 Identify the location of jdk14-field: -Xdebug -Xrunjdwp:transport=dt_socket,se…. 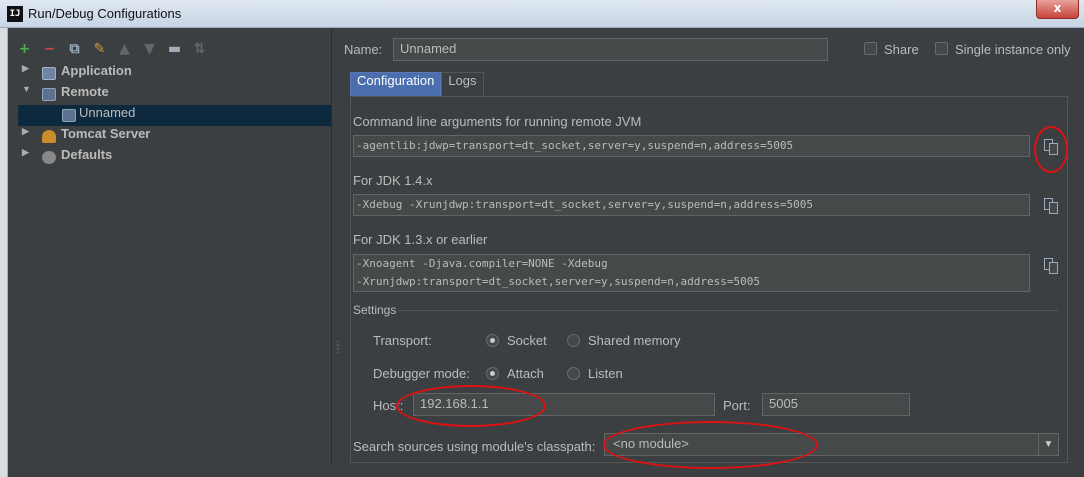
(691, 205).